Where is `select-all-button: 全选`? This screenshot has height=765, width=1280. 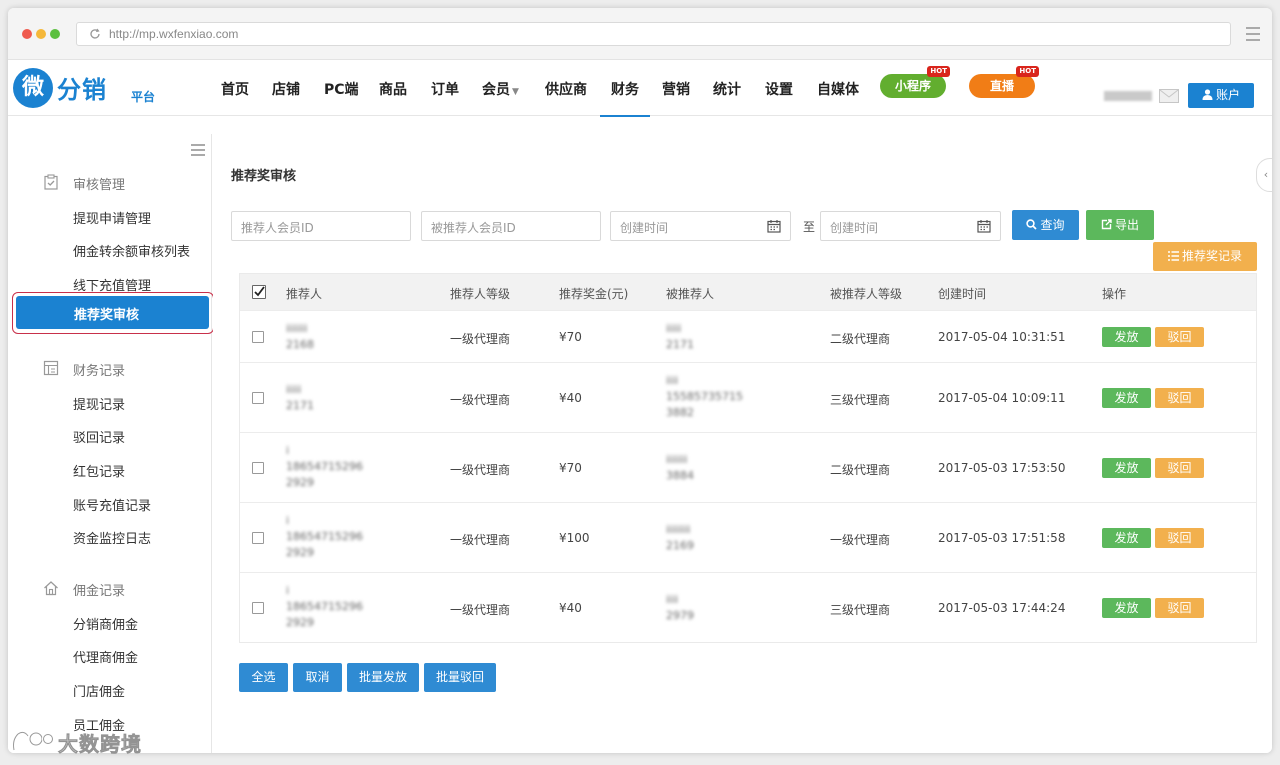 select-all-button: 全选 is located at coordinates (263, 677).